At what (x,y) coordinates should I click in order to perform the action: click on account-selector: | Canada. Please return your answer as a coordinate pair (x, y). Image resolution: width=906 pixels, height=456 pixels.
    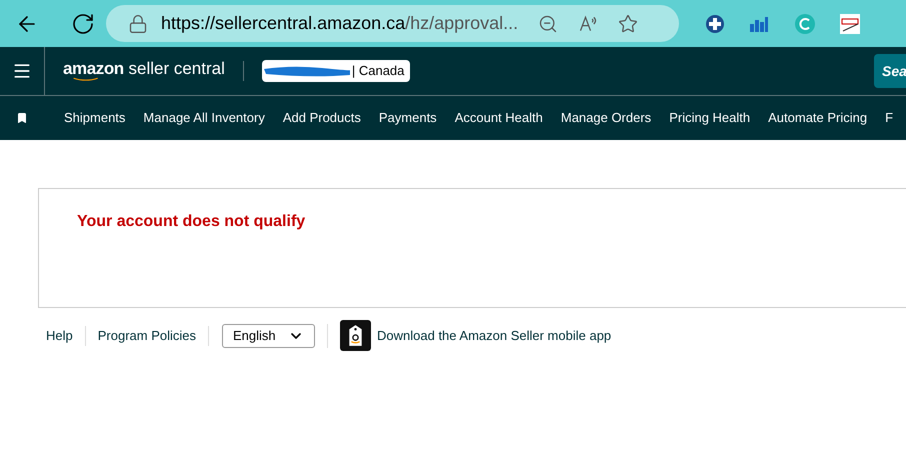
    Looking at the image, I should click on (336, 71).